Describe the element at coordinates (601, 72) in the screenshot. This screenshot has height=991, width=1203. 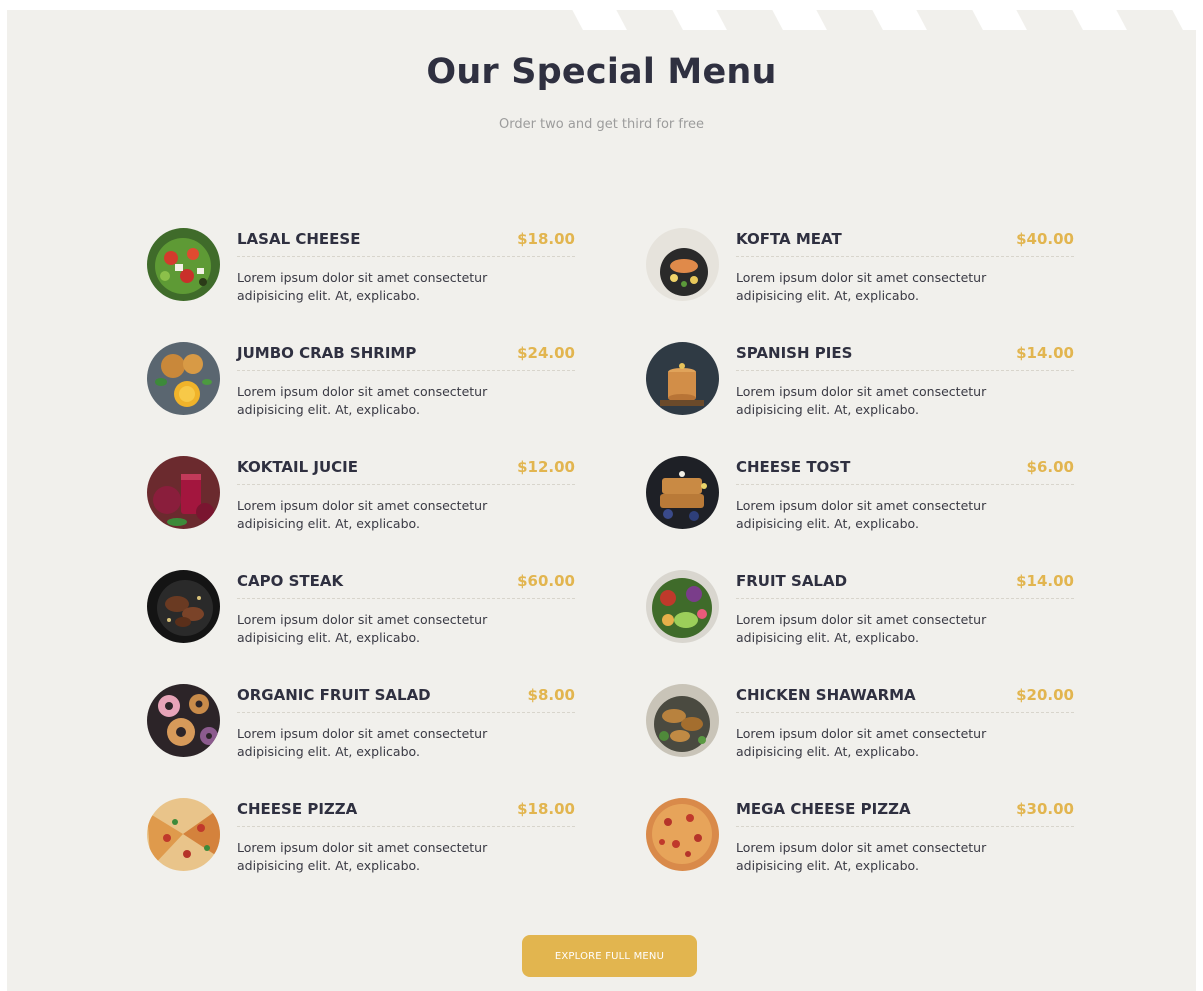
I see `section-title: Our Special Menu` at that location.